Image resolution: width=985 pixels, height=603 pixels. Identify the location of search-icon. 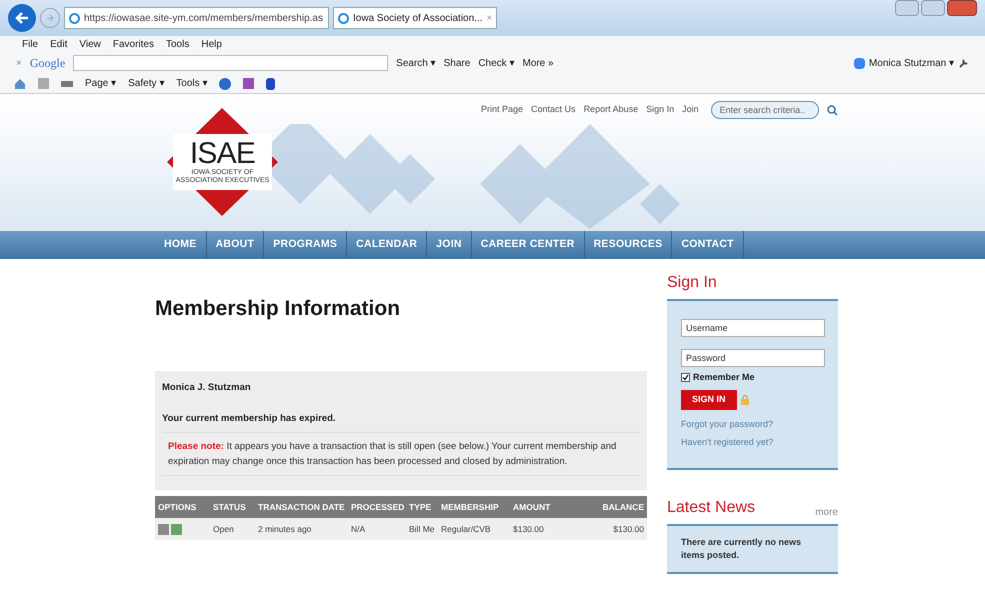
(832, 110).